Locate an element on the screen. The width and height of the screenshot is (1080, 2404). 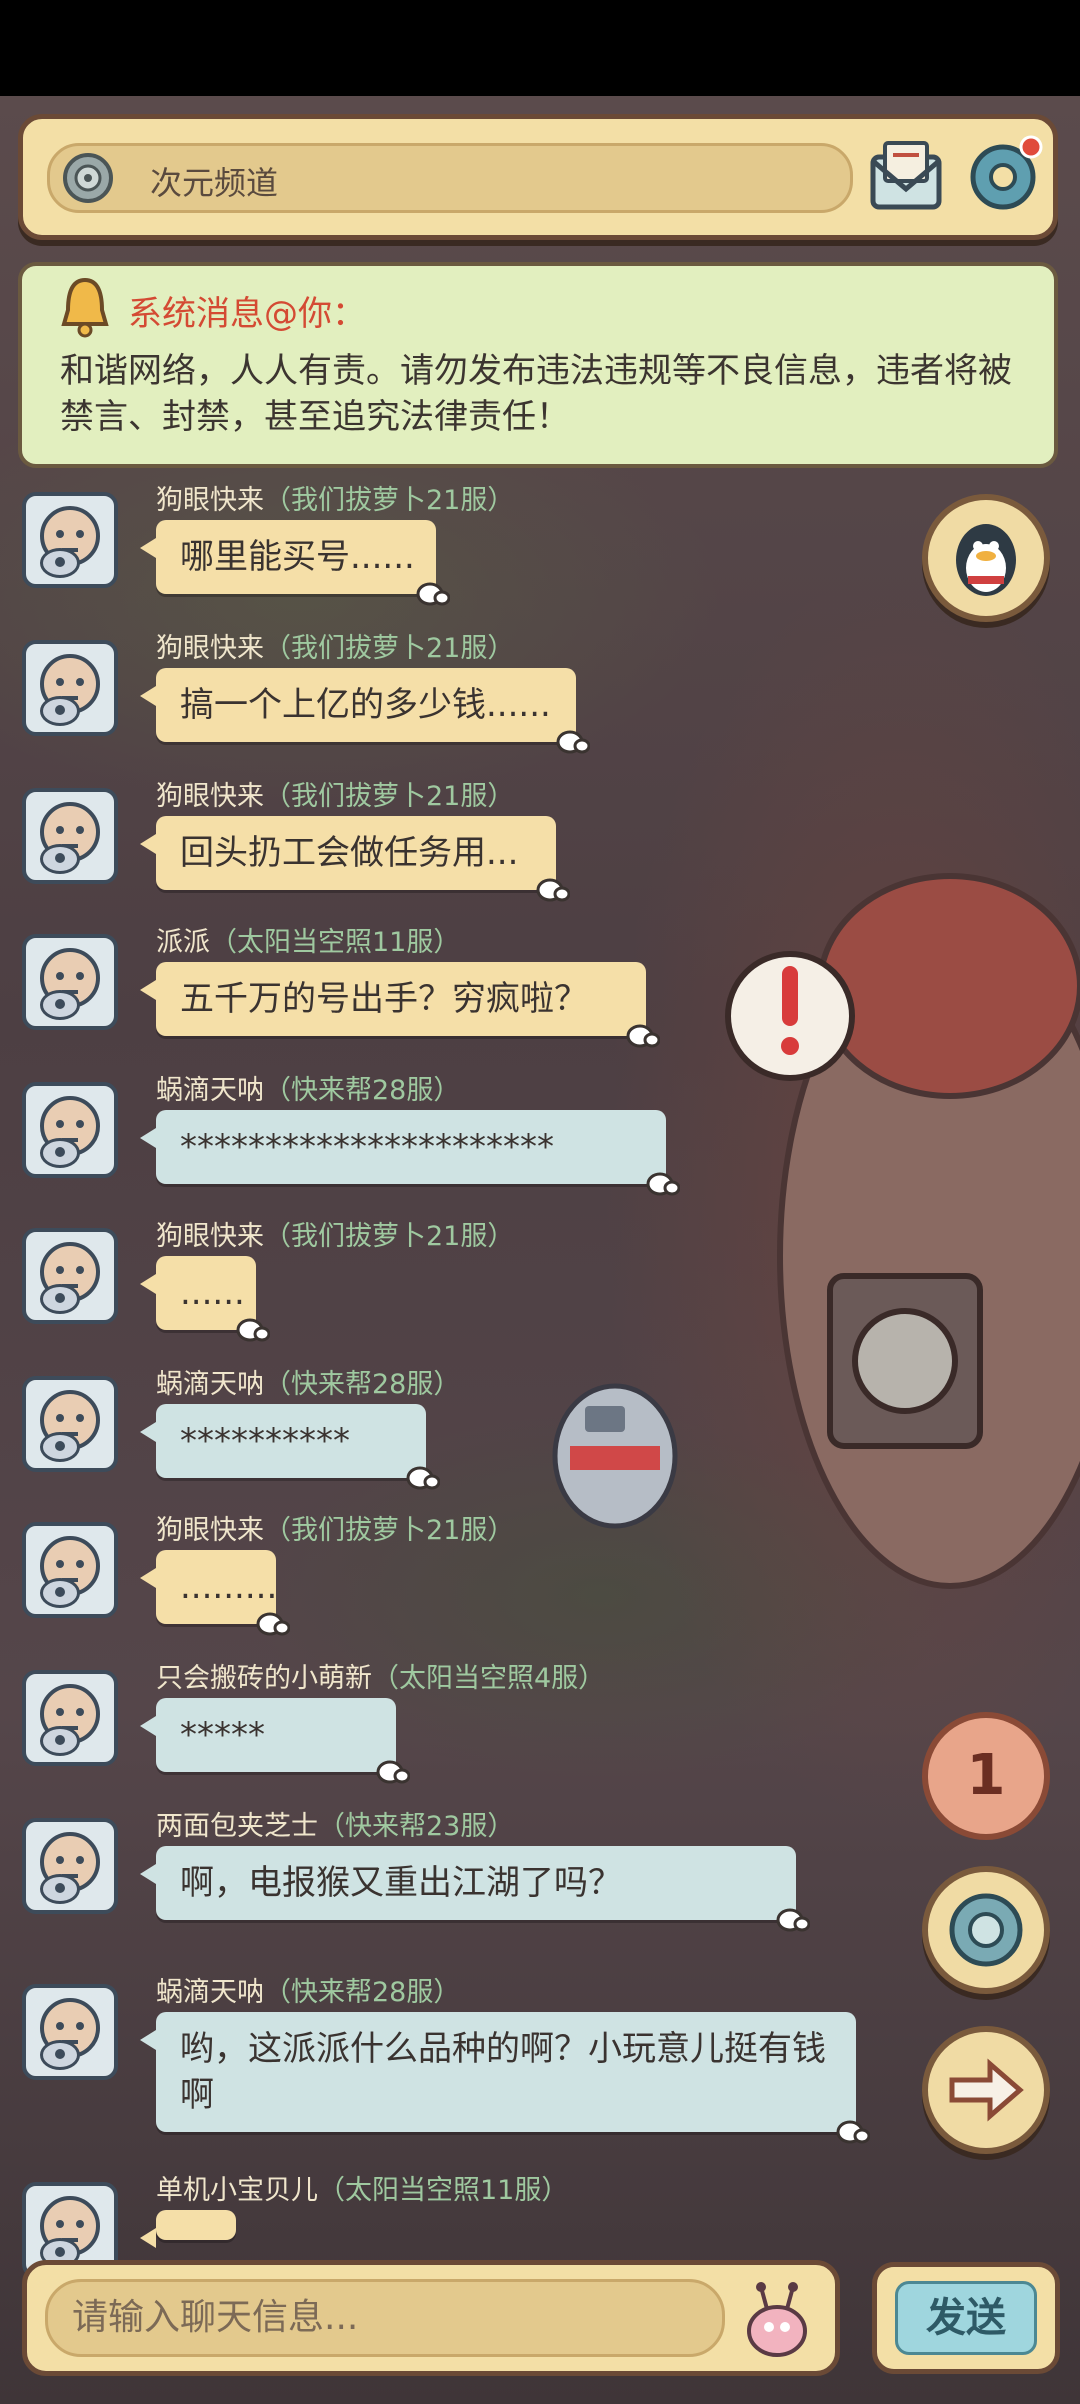
message-username: 派派（太阳当空照11服） is located at coordinates (308, 939).